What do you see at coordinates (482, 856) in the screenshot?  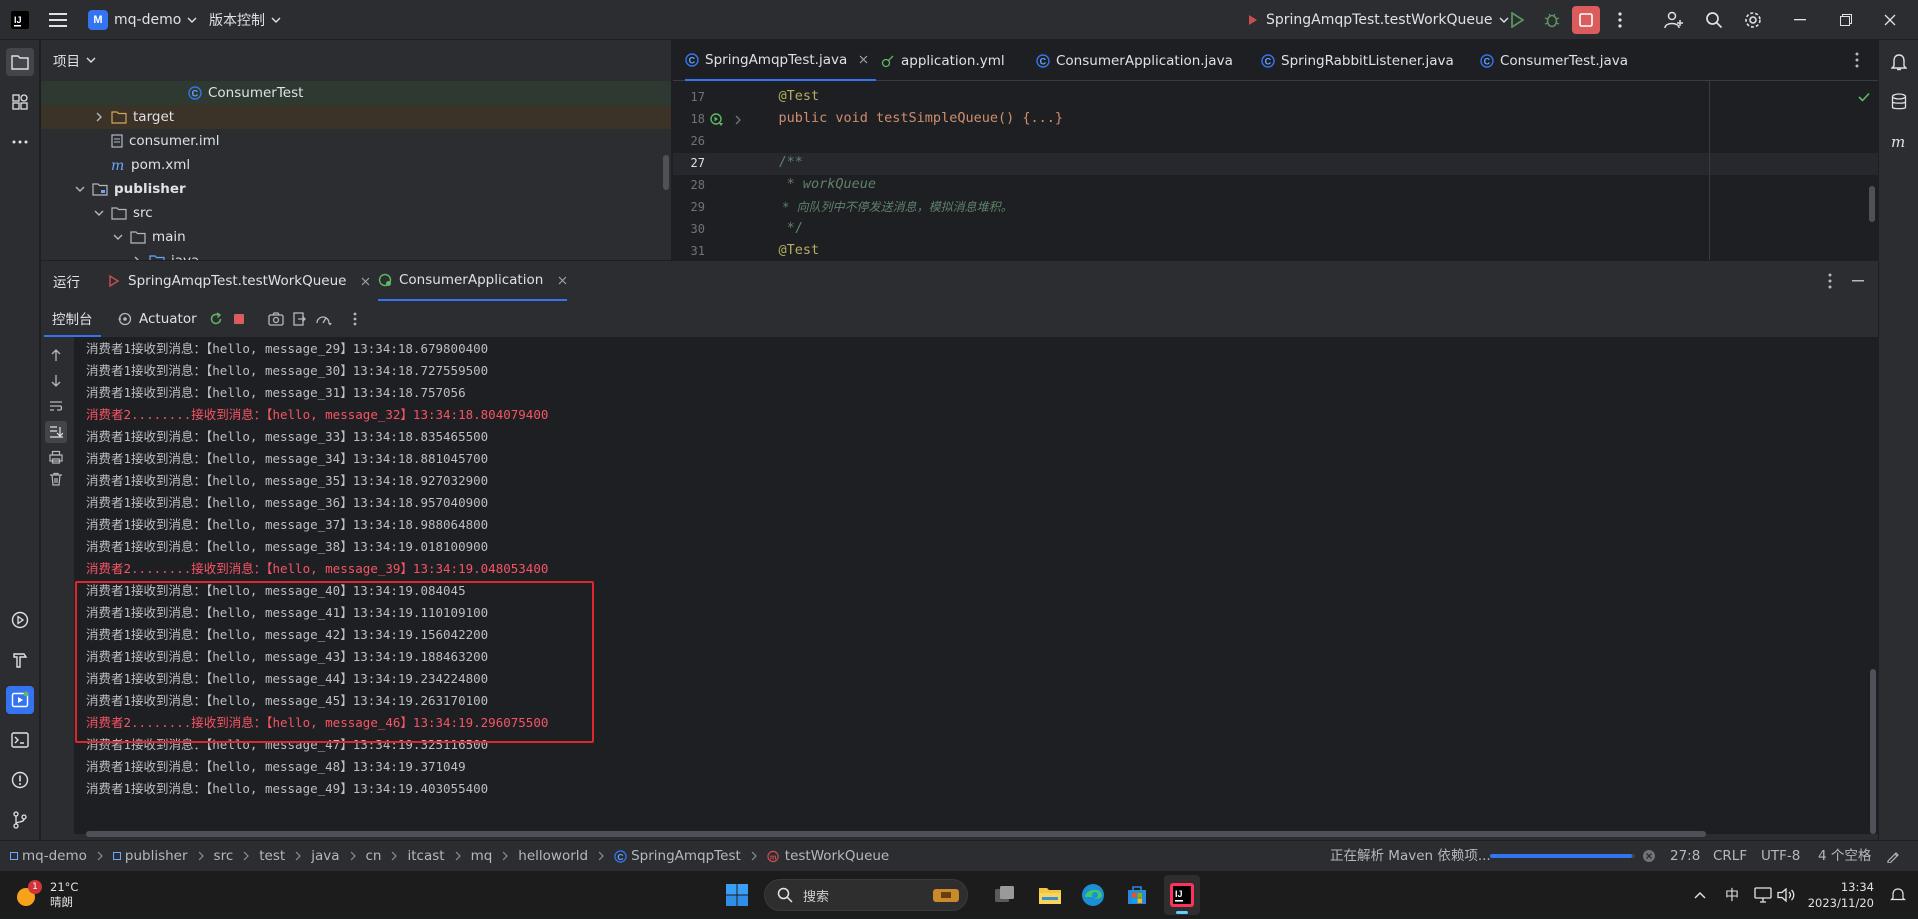 I see `breadcrumb-item: mq` at bounding box center [482, 856].